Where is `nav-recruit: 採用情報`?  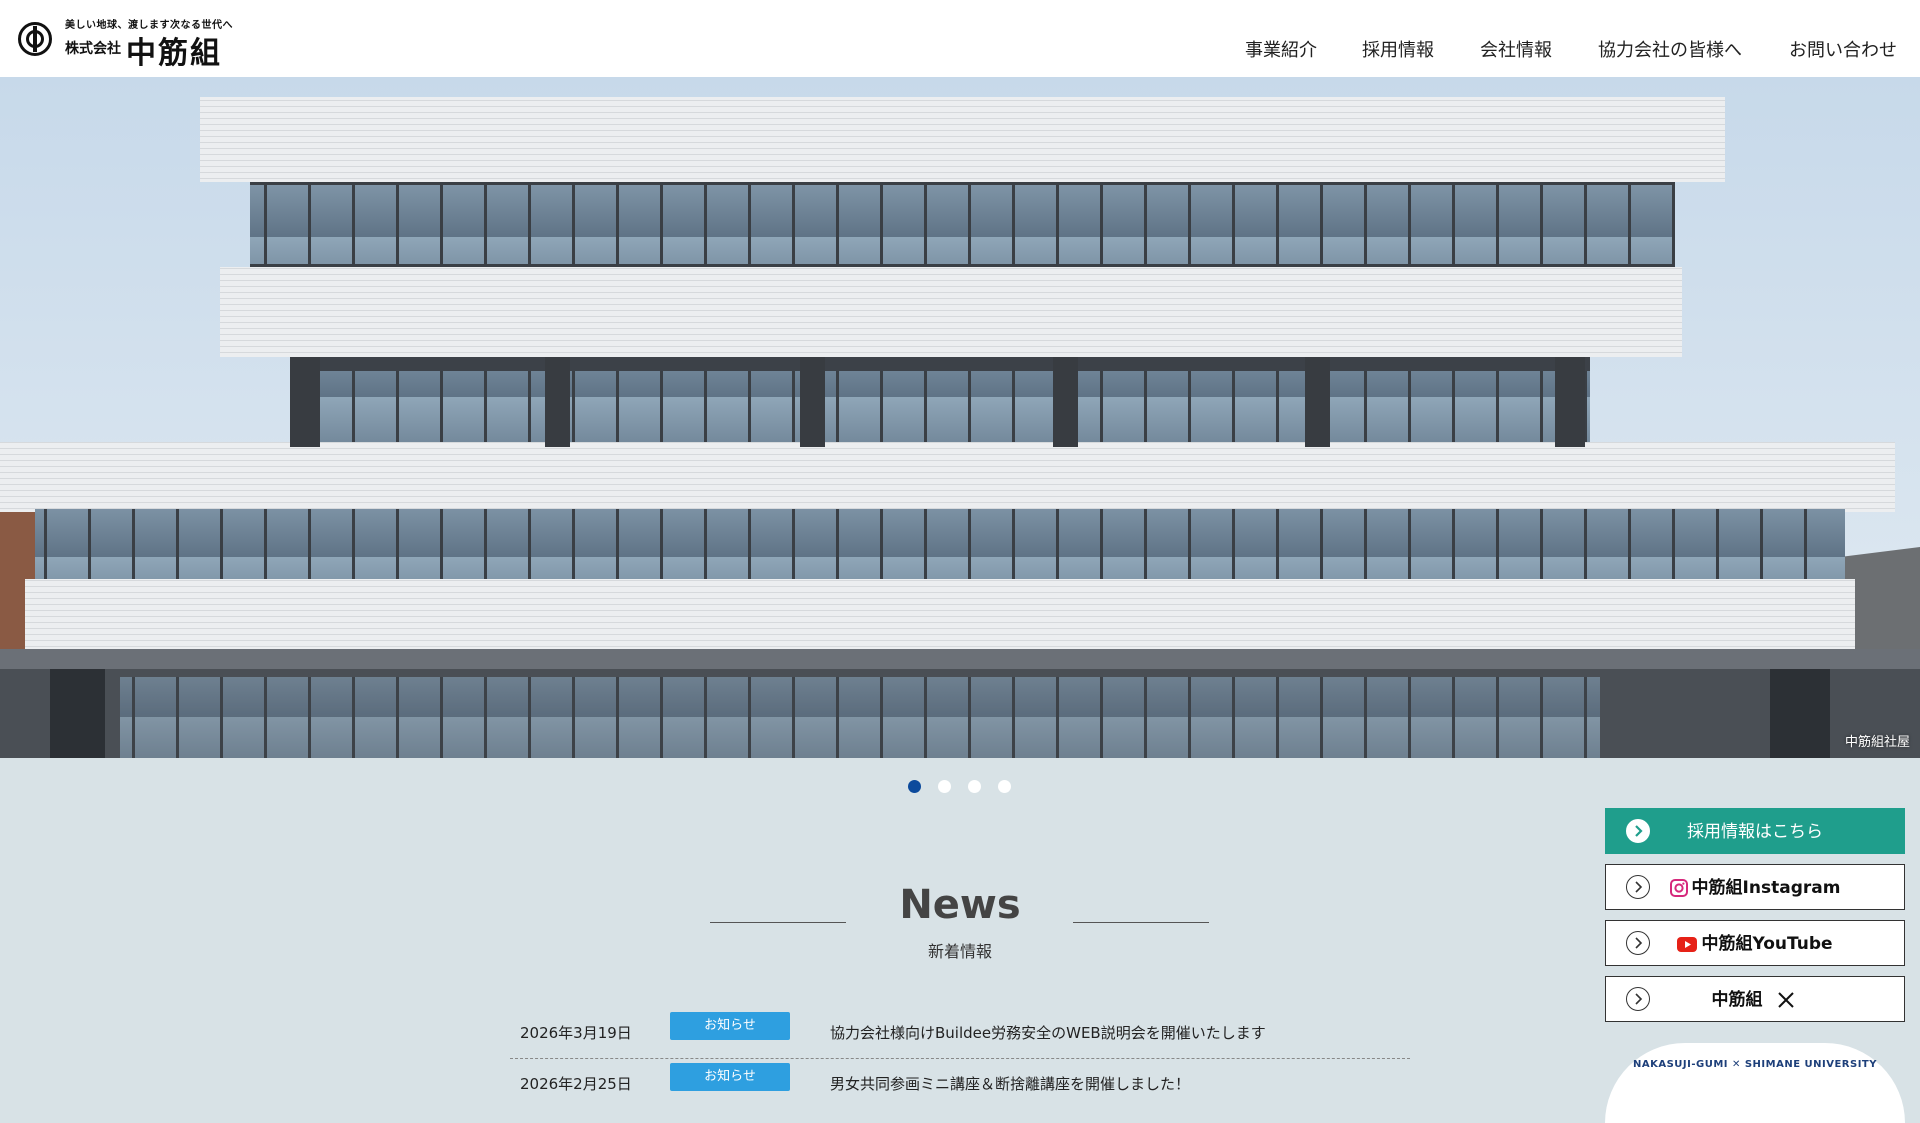 nav-recruit: 採用情報 is located at coordinates (1398, 49).